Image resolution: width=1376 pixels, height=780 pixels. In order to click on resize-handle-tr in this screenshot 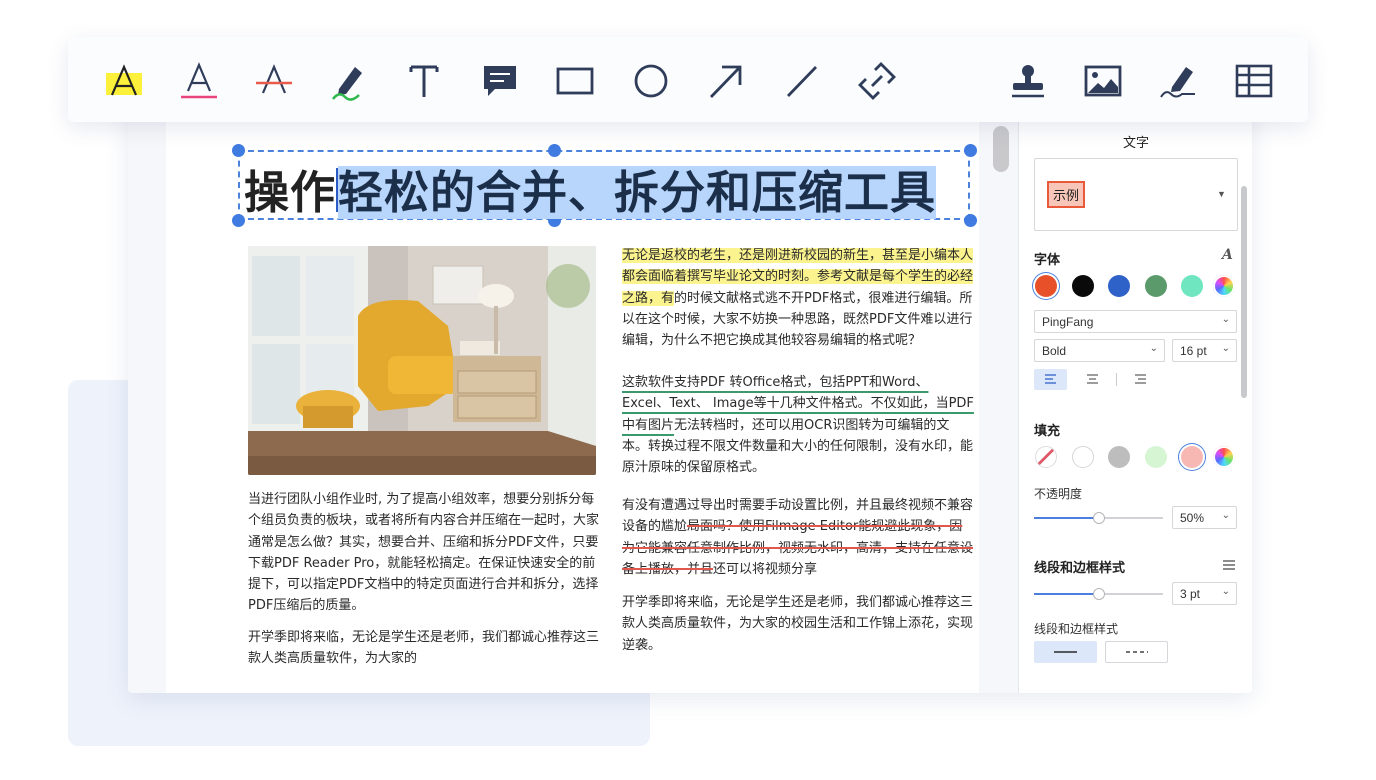, I will do `click(970, 150)`.